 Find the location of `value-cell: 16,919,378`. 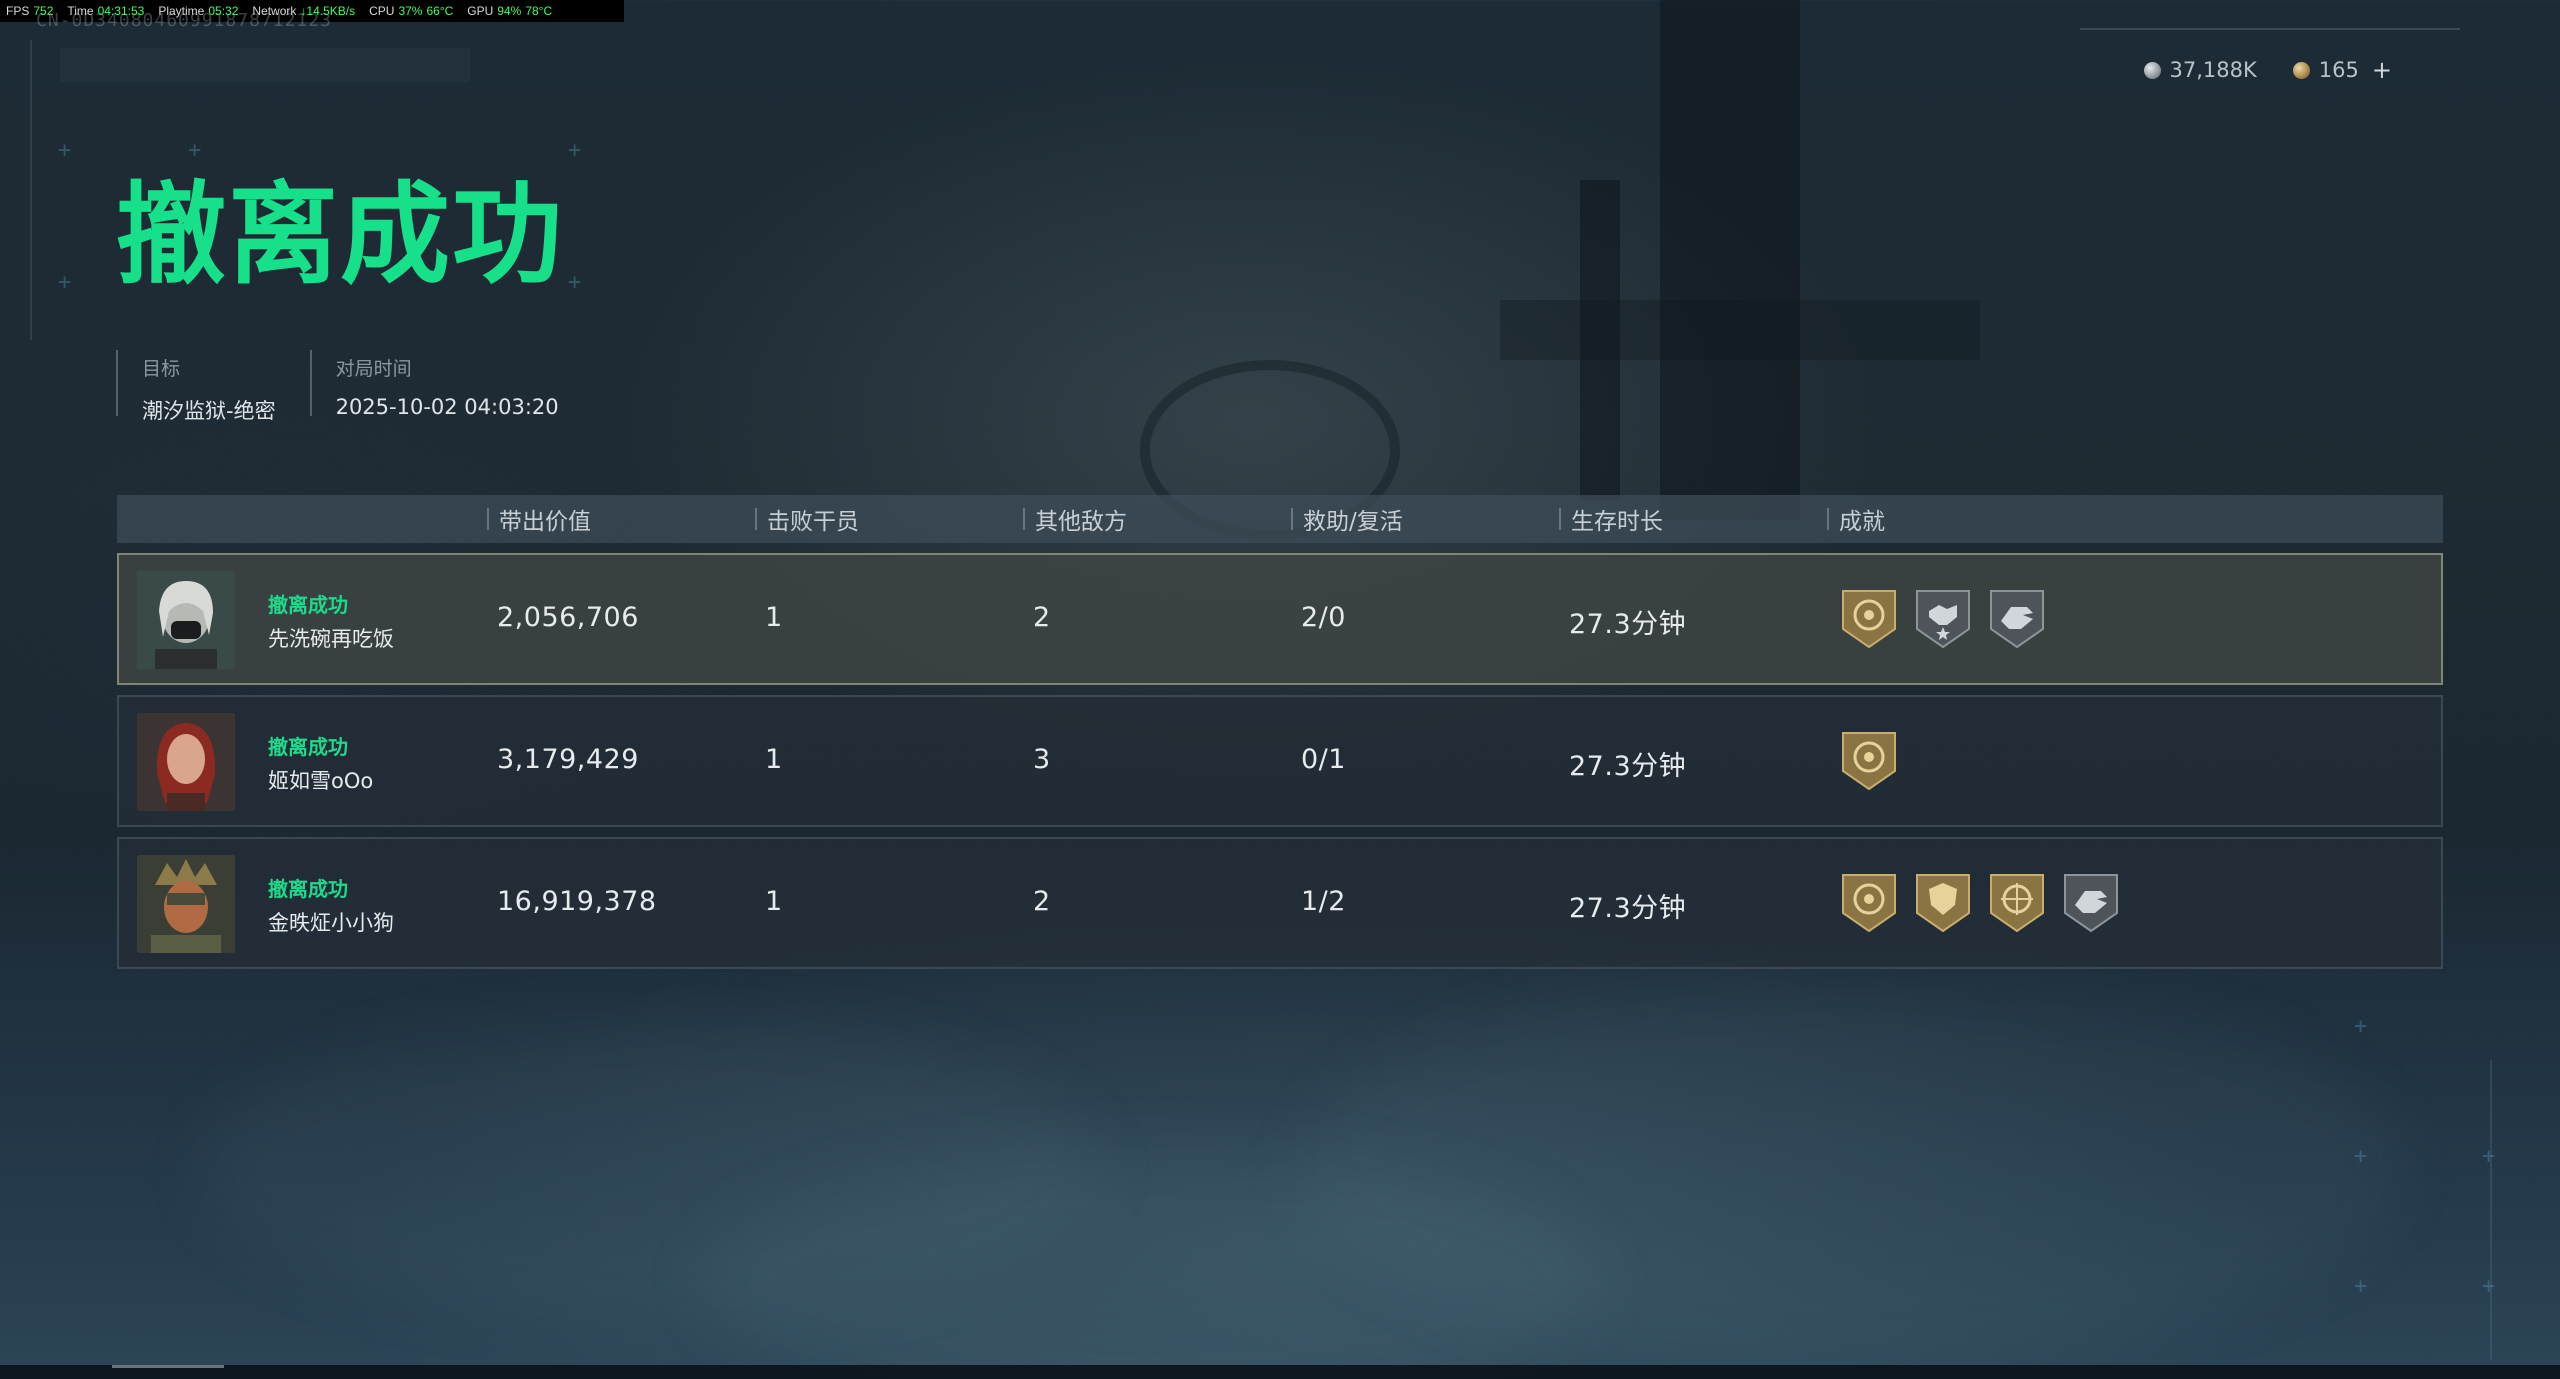

value-cell: 16,919,378 is located at coordinates (577, 901).